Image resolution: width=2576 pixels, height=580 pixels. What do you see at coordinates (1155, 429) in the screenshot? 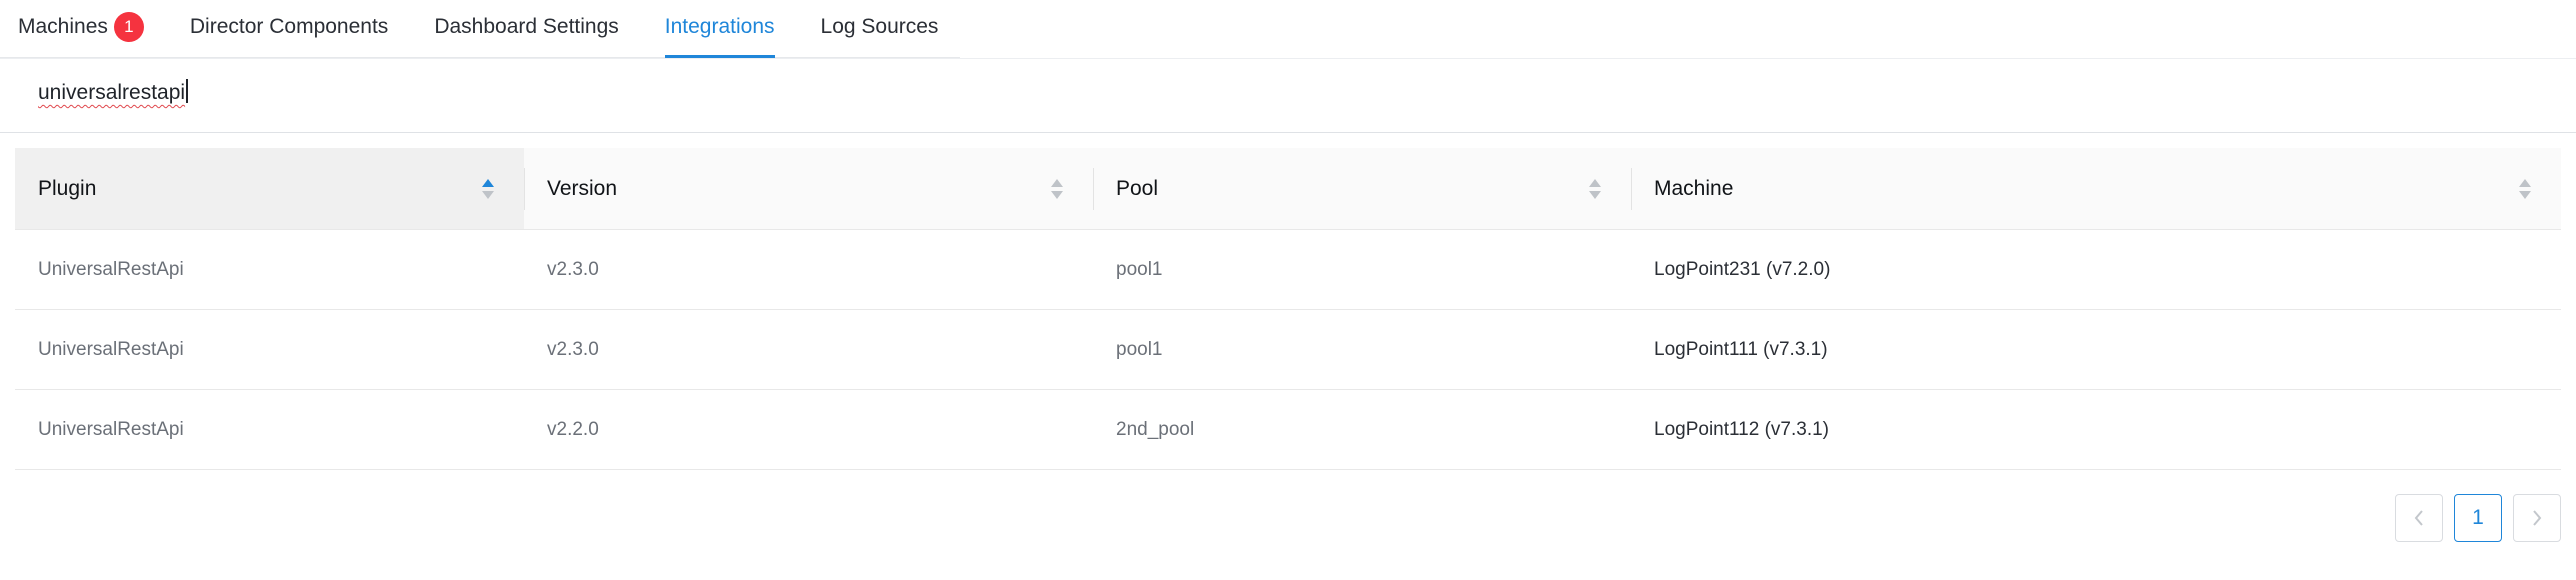
I see `cell-pool: 2nd_pool` at bounding box center [1155, 429].